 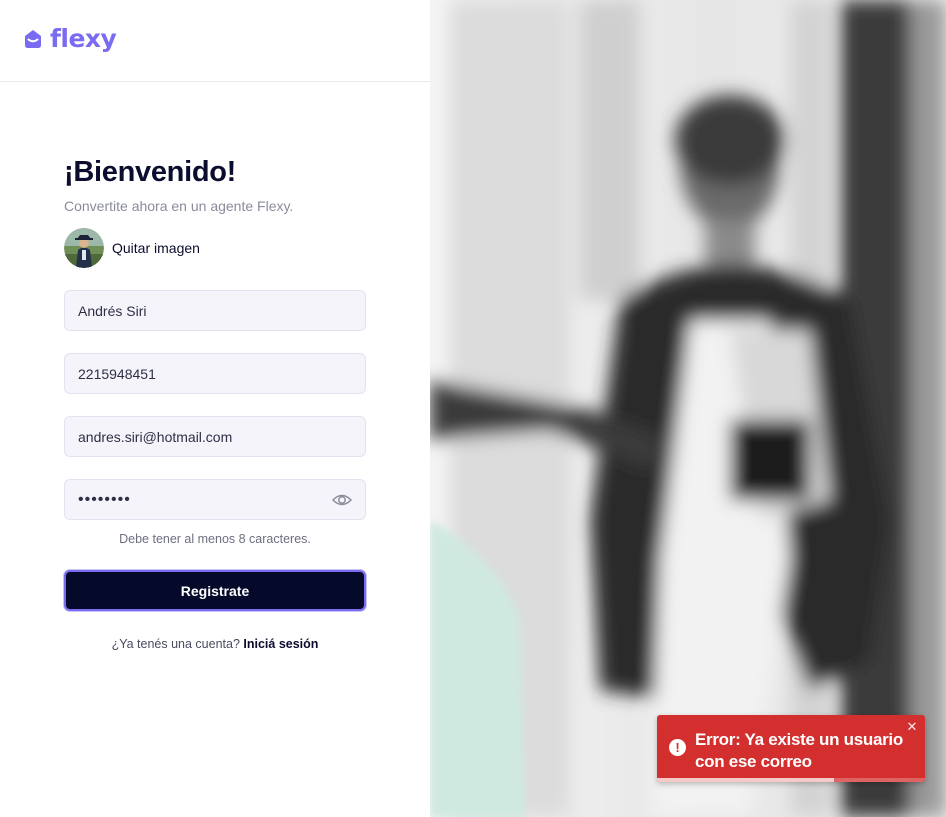 What do you see at coordinates (745, 780) in the screenshot?
I see `toast-progress-bar` at bounding box center [745, 780].